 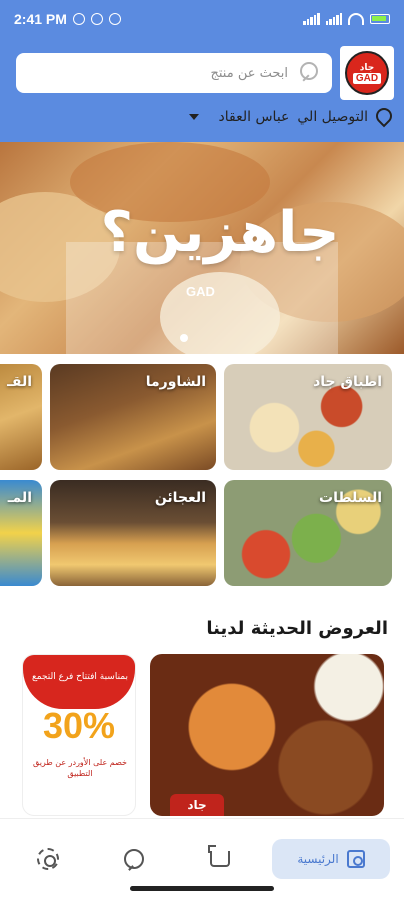 I want to click on signal-icon, so click(x=311, y=19).